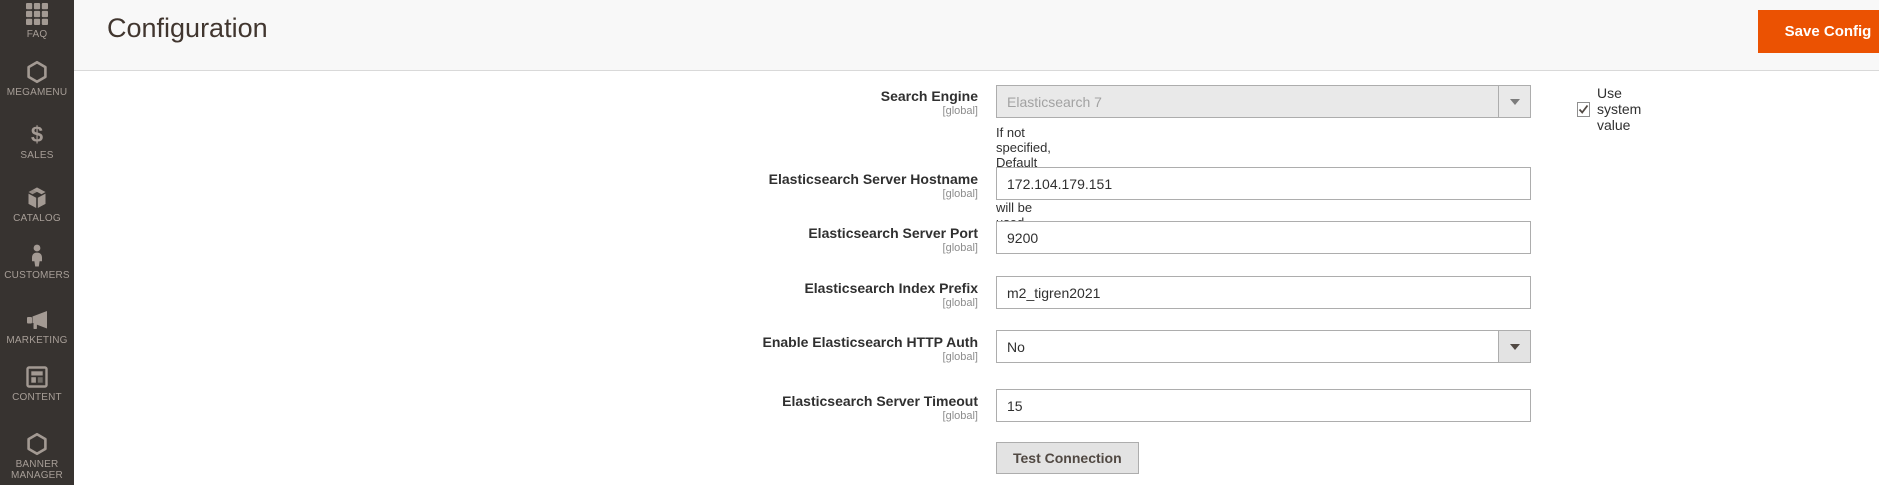 Image resolution: width=1879 pixels, height=485 pixels. I want to click on sidebar-item-megamenu: MEGAMENU, so click(37, 79).